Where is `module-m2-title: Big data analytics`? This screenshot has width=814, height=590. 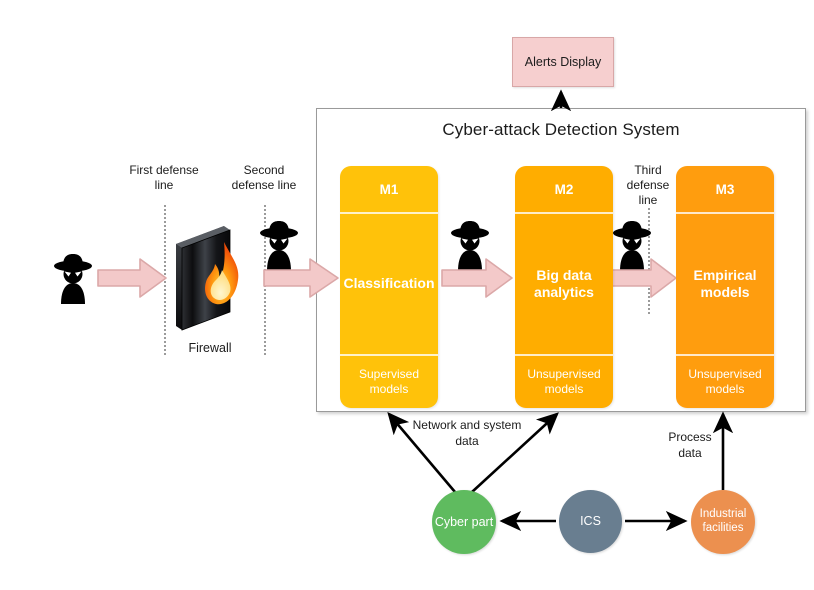 module-m2-title: Big data analytics is located at coordinates (564, 283).